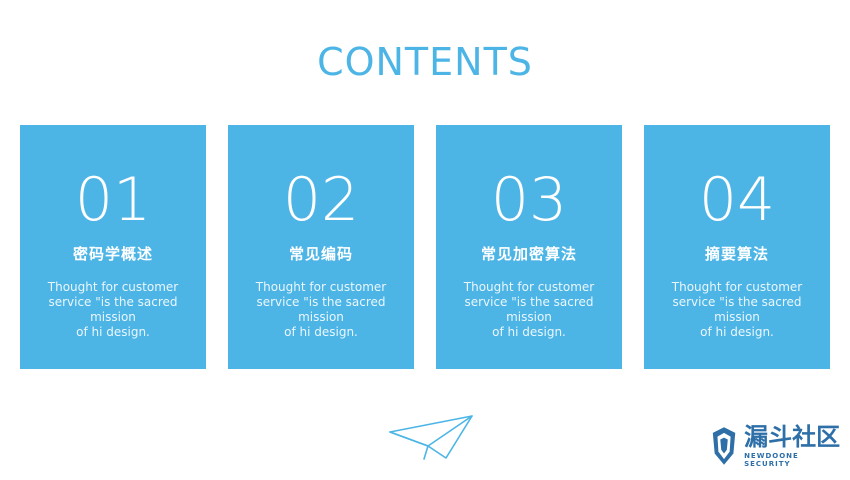  I want to click on card-number: 02, so click(321, 200).